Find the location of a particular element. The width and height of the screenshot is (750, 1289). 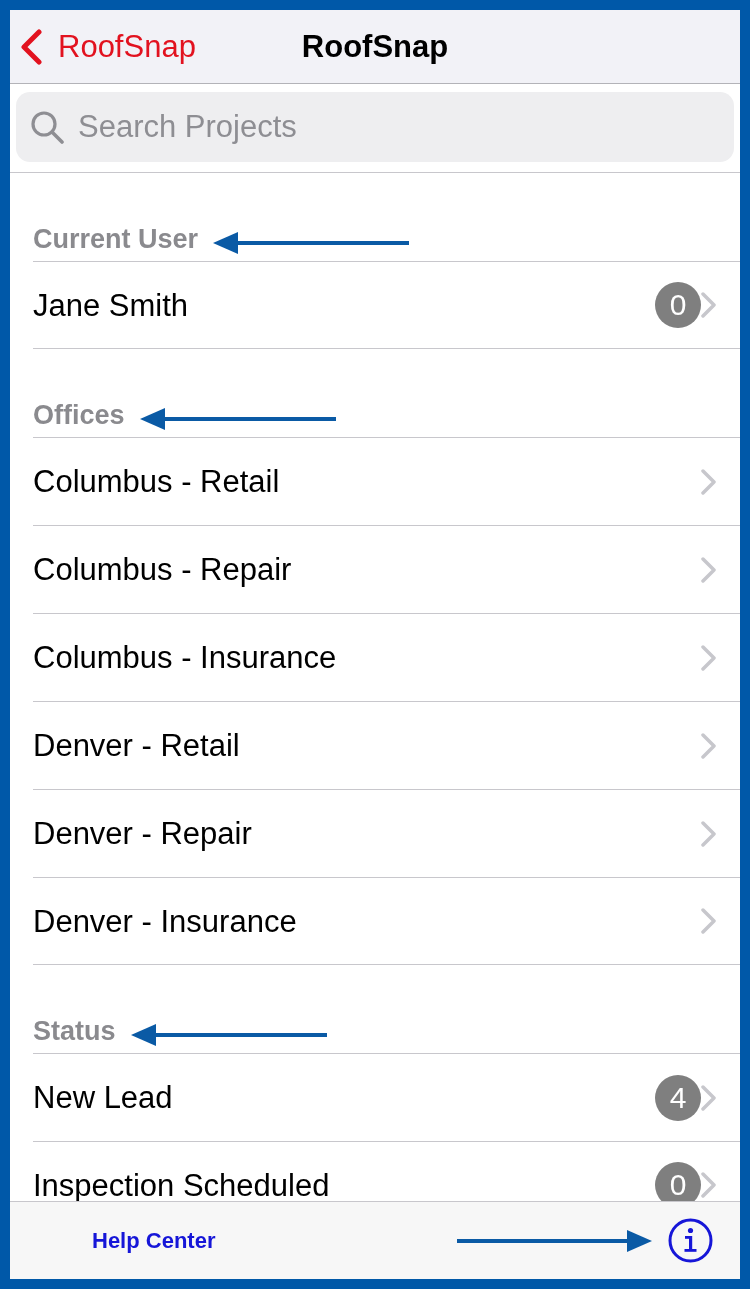

nav-title: RoofSnap is located at coordinates (375, 46).